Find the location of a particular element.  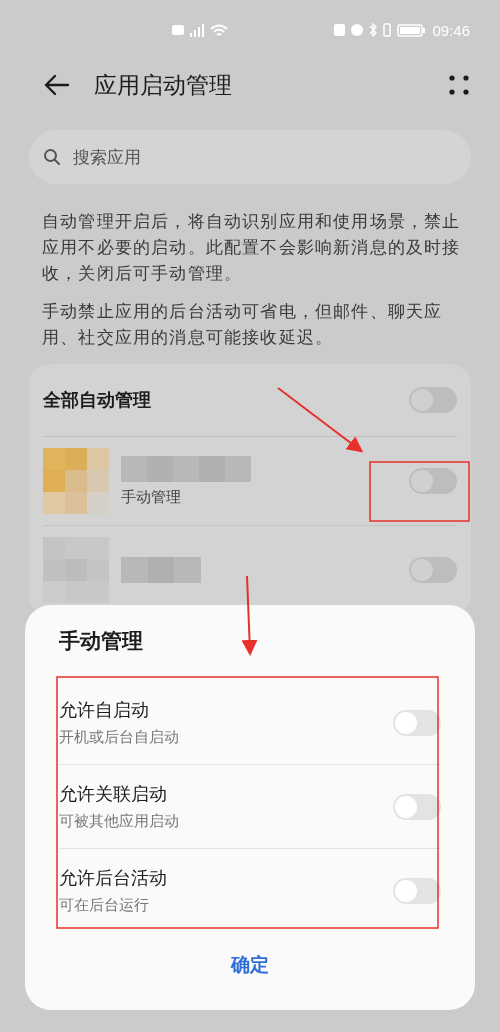

confirm-button: 确定 is located at coordinates (250, 965).